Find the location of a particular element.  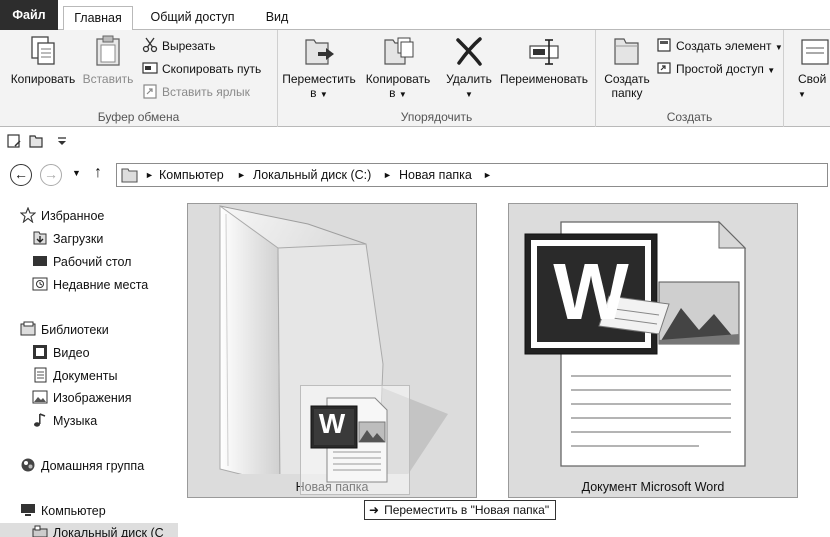

delete-x-icon is located at coordinates (469, 51).